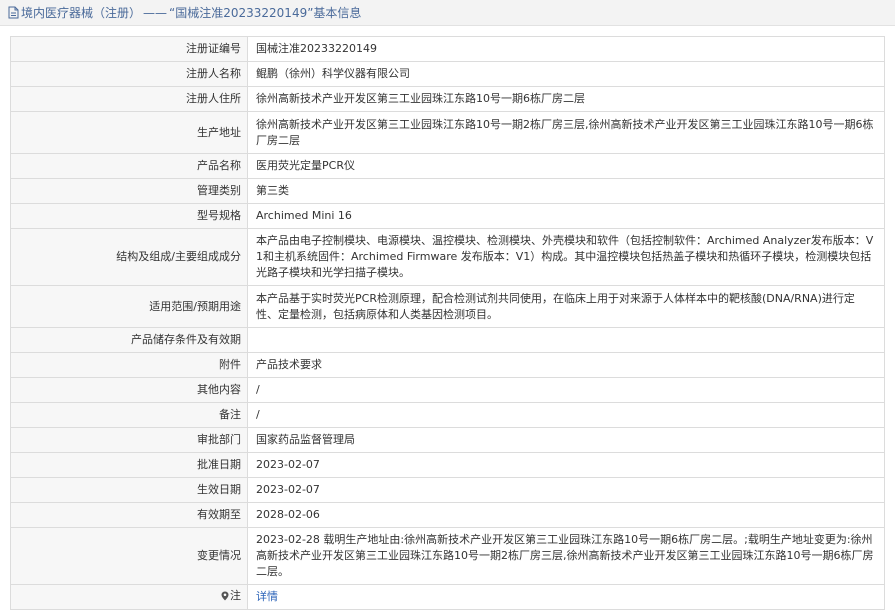 The width and height of the screenshot is (895, 613). I want to click on row-label: 有效期至, so click(129, 515).